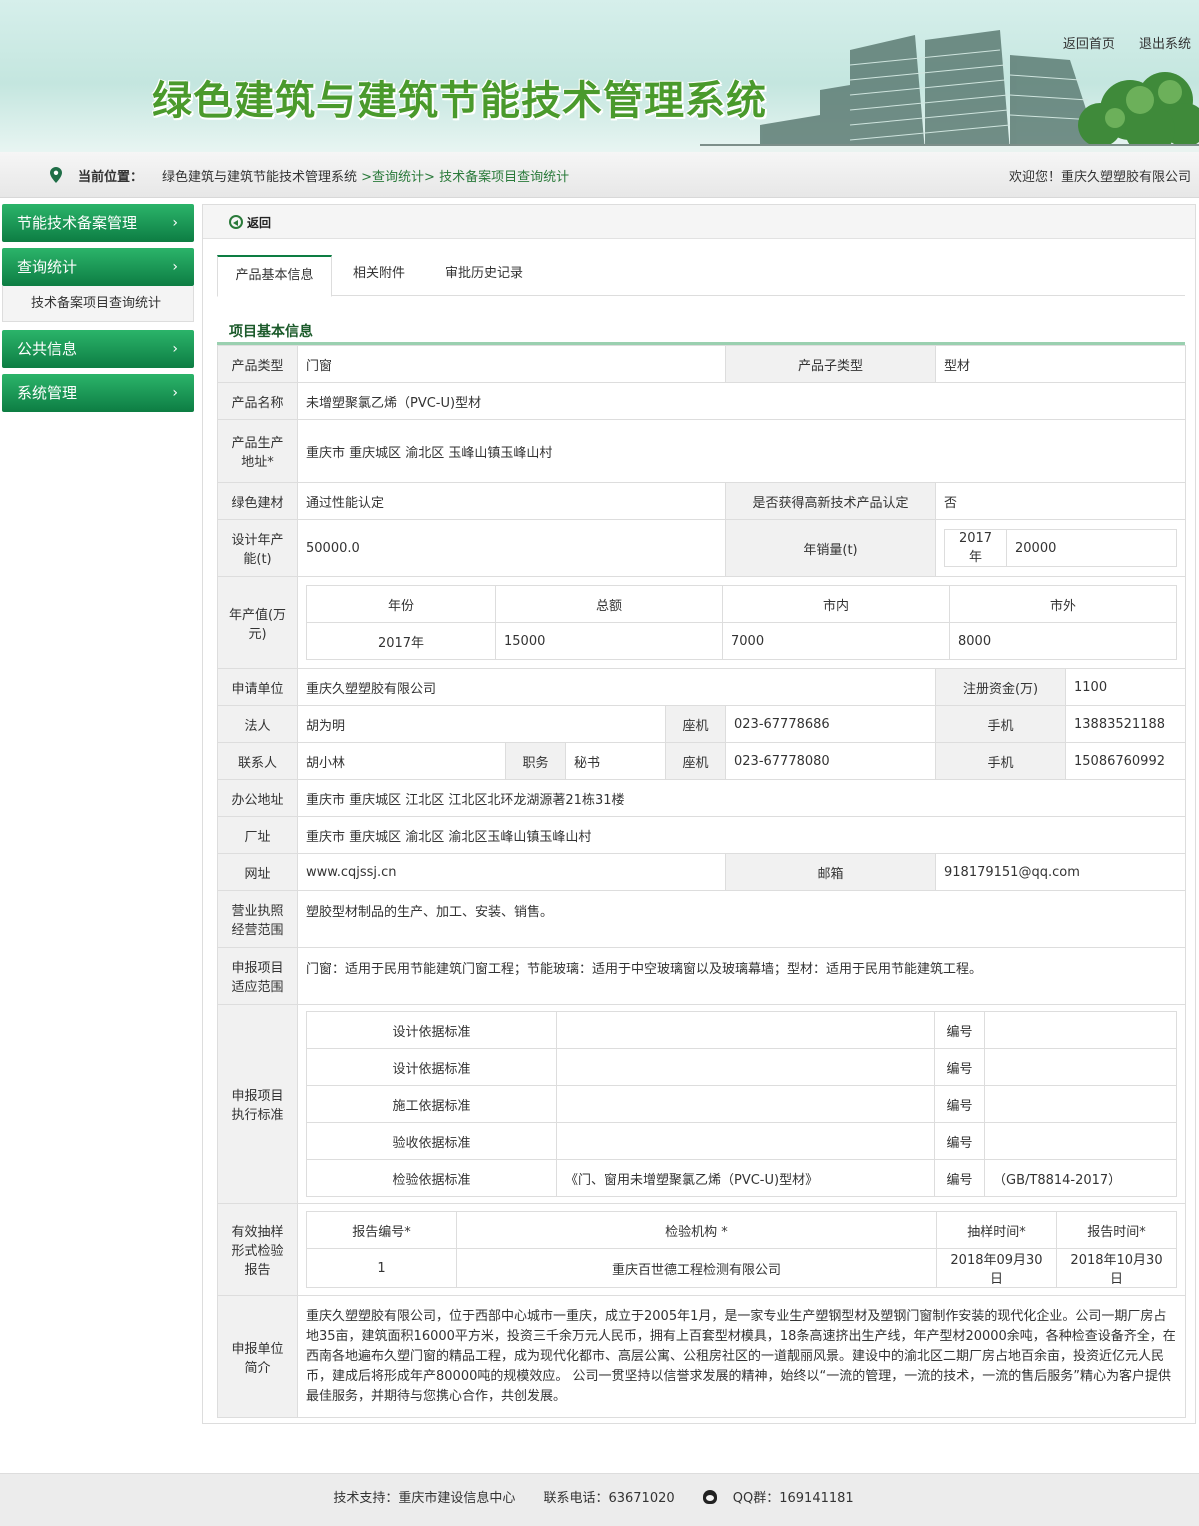 Image resolution: width=1199 pixels, height=1526 pixels. I want to click on web-label: 网址, so click(257, 872).